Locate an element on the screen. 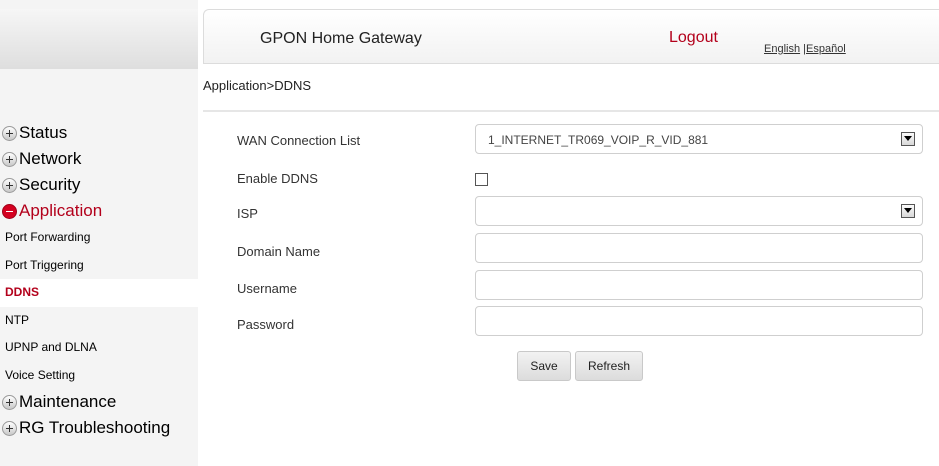 Image resolution: width=939 pixels, height=466 pixels. save-button: Save is located at coordinates (544, 366).